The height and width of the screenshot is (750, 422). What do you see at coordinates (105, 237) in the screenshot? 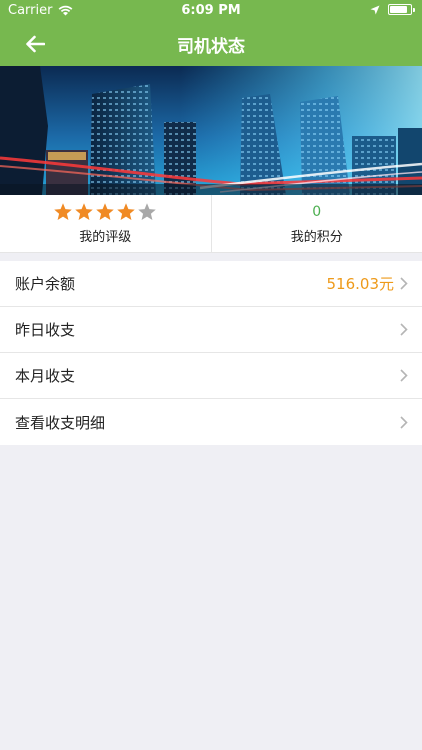
I see `rating-label: 我的评级` at bounding box center [105, 237].